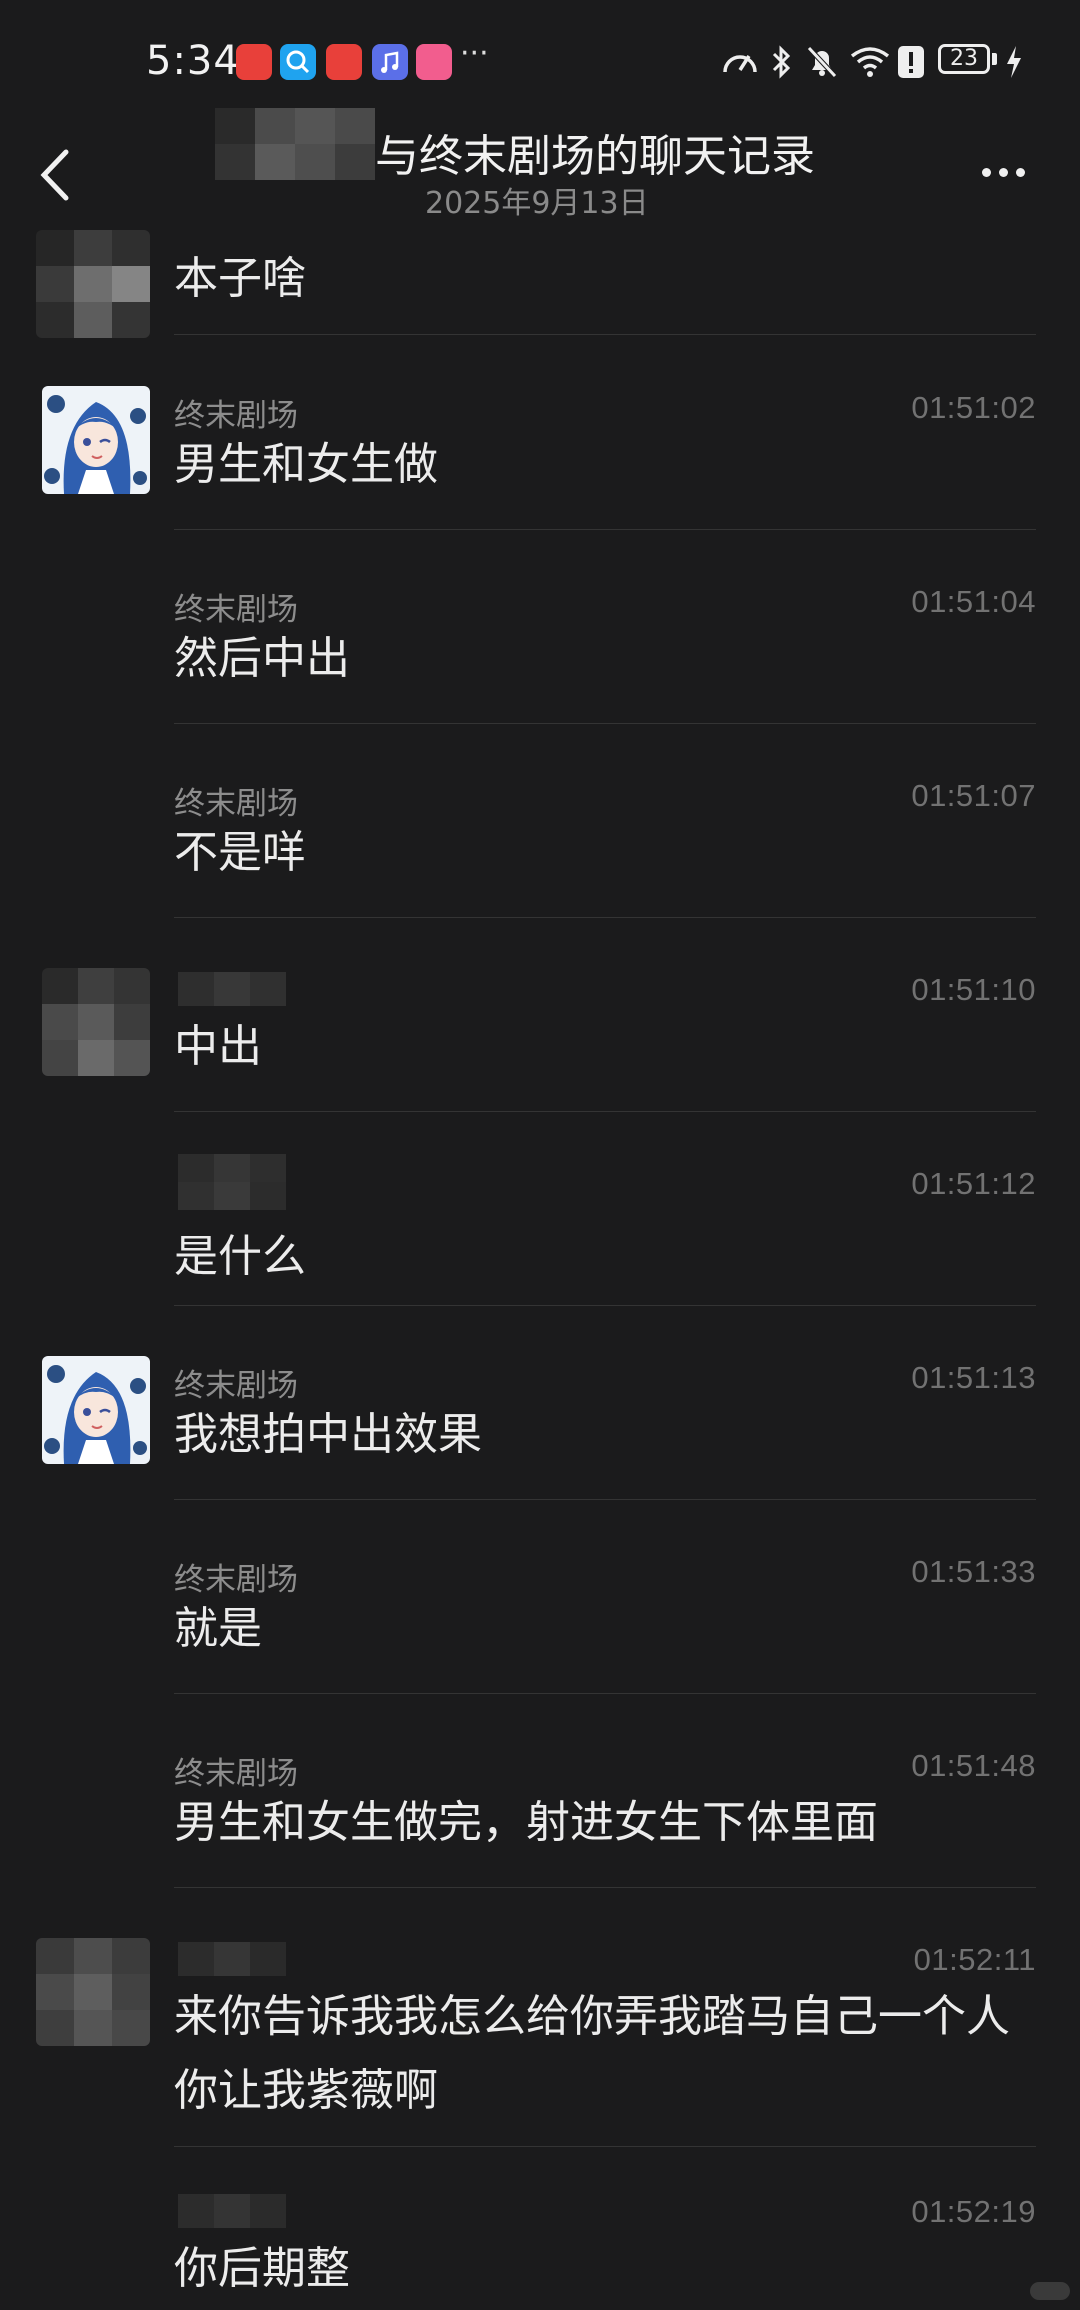  I want to click on mute-bell-icon, so click(822, 62).